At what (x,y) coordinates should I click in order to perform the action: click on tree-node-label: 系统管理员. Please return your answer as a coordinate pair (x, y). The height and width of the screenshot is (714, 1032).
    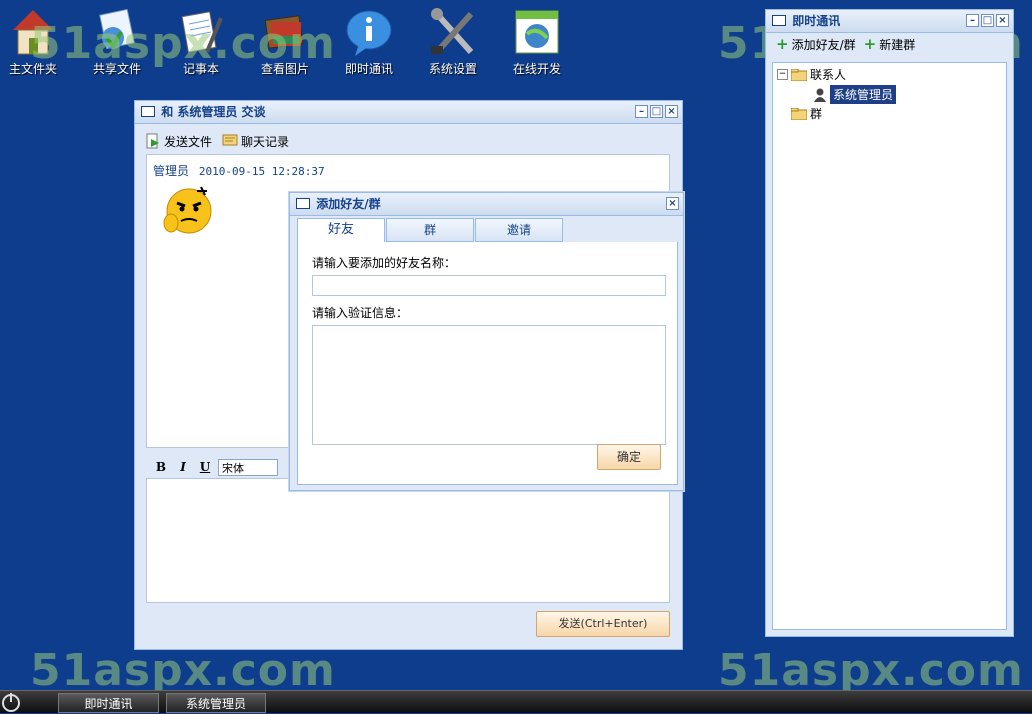
    Looking at the image, I should click on (863, 94).